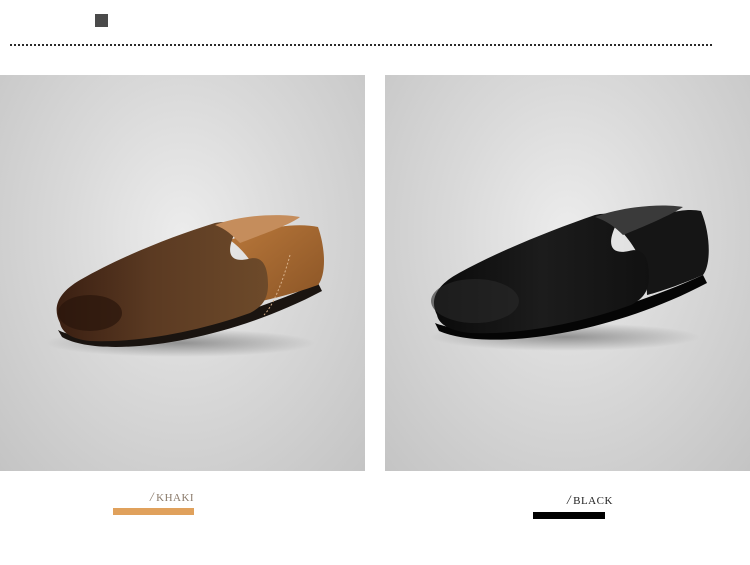  What do you see at coordinates (569, 278) in the screenshot?
I see `shoe-black-icon` at bounding box center [569, 278].